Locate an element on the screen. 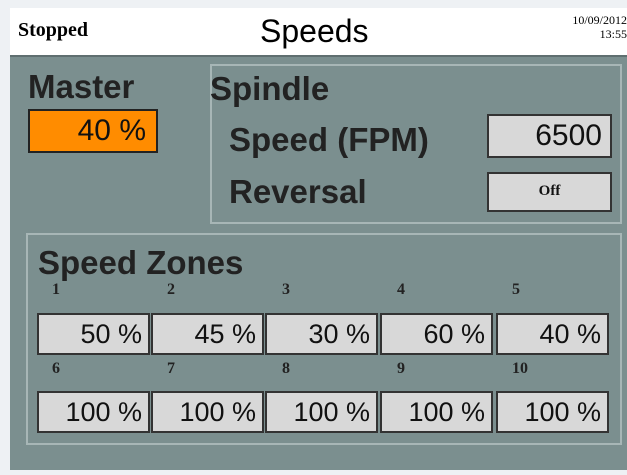 This screenshot has height=475, width=627. zone-speed-field-8: 100 % is located at coordinates (321, 412).